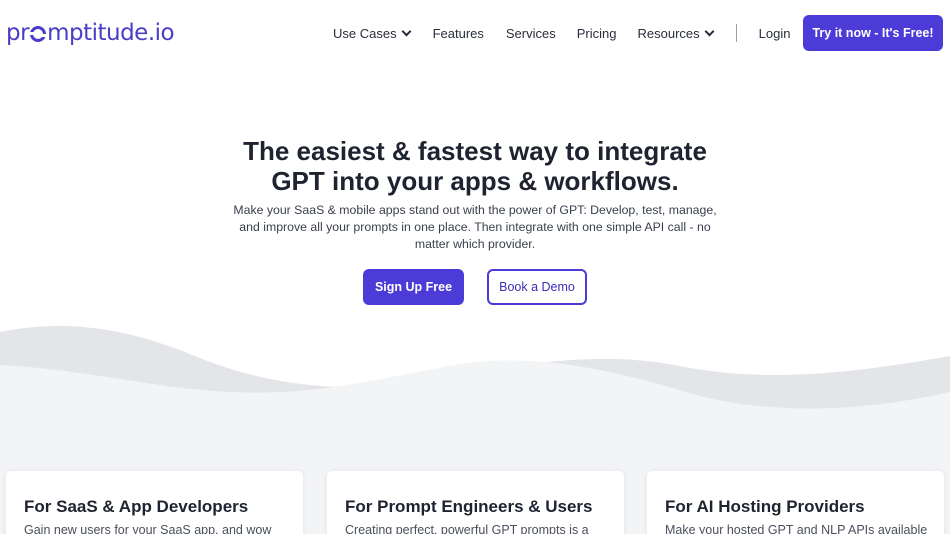  What do you see at coordinates (18, 33) in the screenshot?
I see `logo-text-prefix: pr` at bounding box center [18, 33].